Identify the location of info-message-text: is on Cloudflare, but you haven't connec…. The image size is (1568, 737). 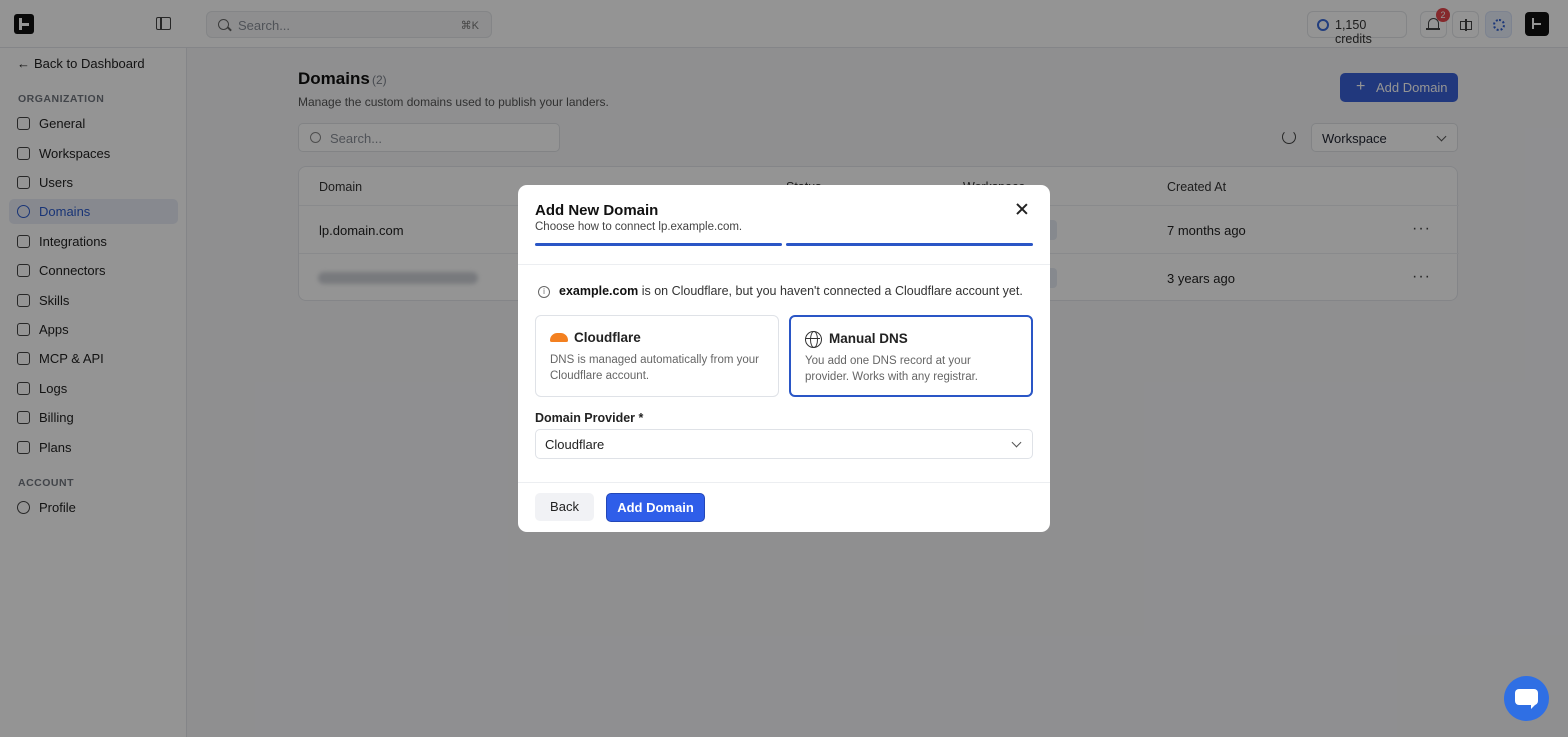
(830, 291).